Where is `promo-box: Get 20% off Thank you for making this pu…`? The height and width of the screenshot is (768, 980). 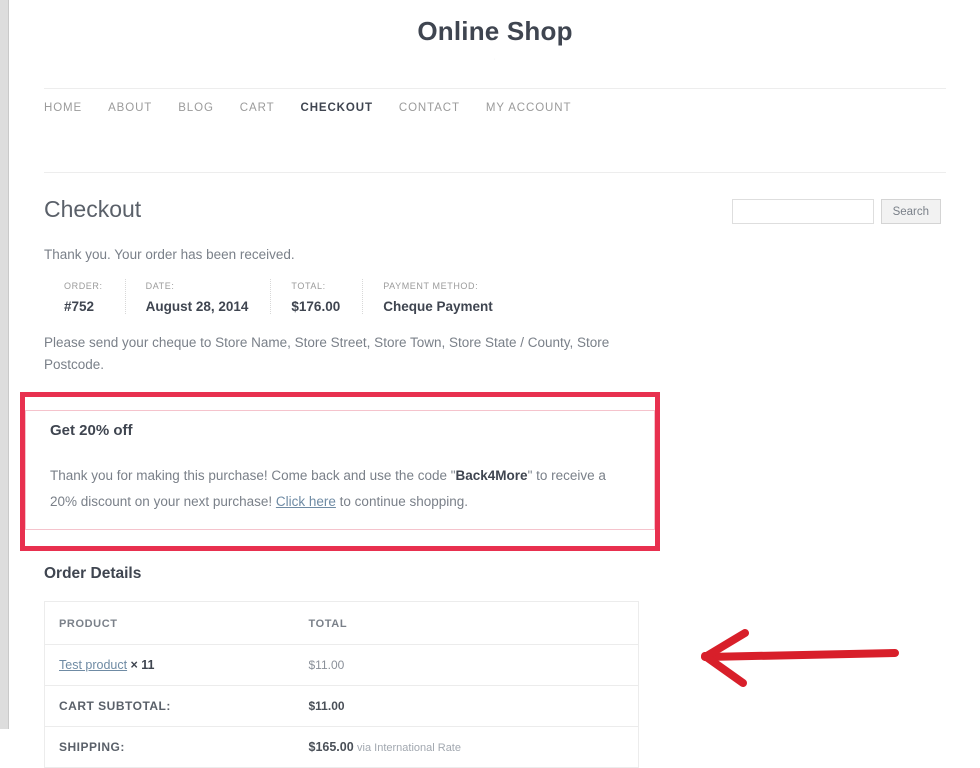
promo-box: Get 20% off Thank you for making this pu… is located at coordinates (340, 471).